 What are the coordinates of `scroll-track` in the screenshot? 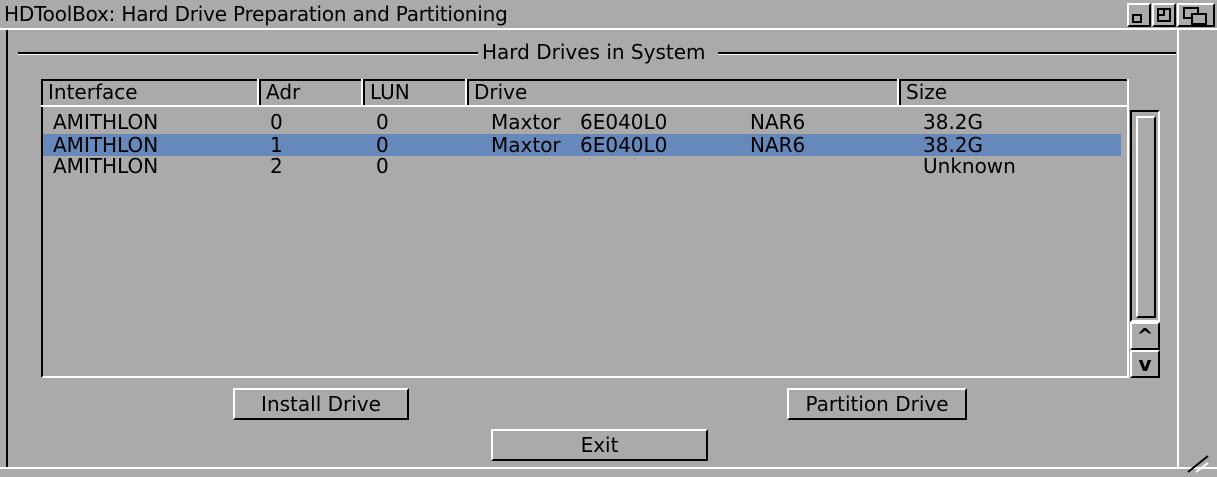 It's located at (1145, 216).